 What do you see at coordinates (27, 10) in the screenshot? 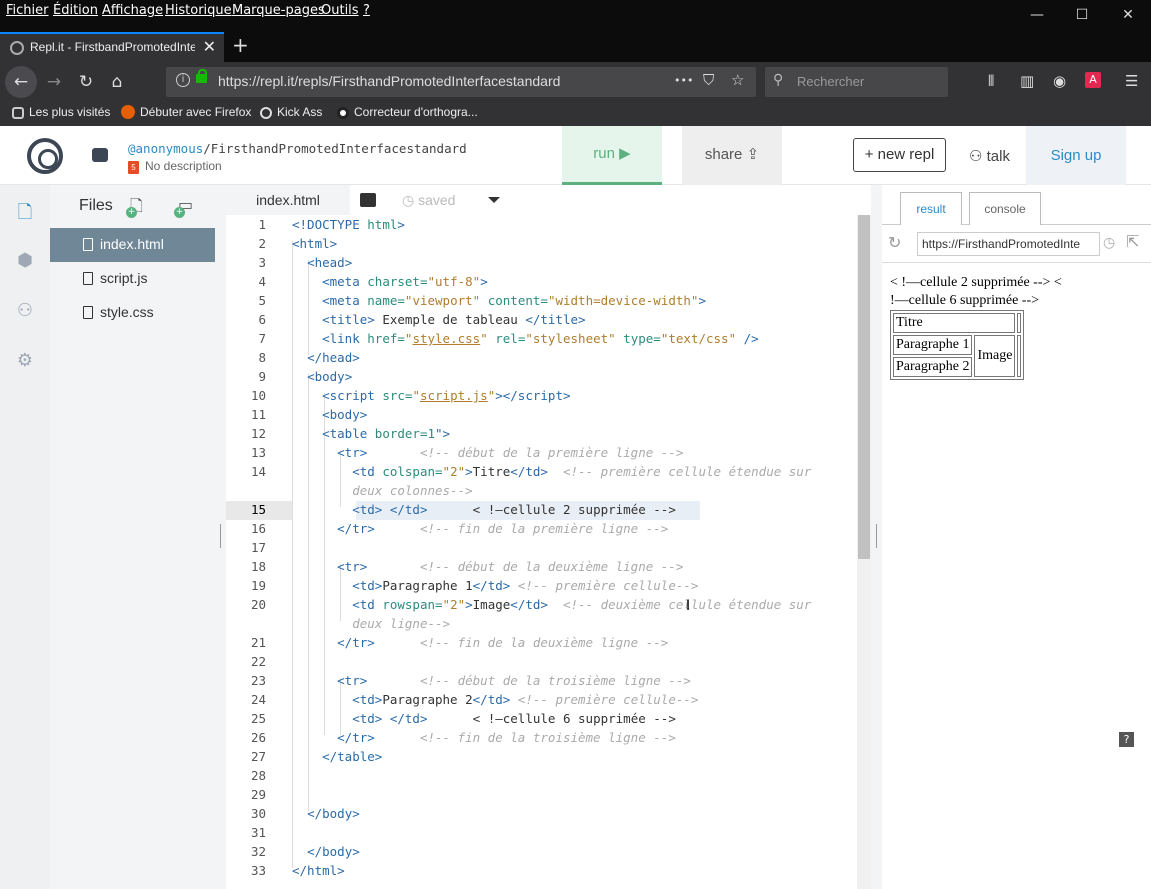
I see `menu-fichier: Fichier` at bounding box center [27, 10].